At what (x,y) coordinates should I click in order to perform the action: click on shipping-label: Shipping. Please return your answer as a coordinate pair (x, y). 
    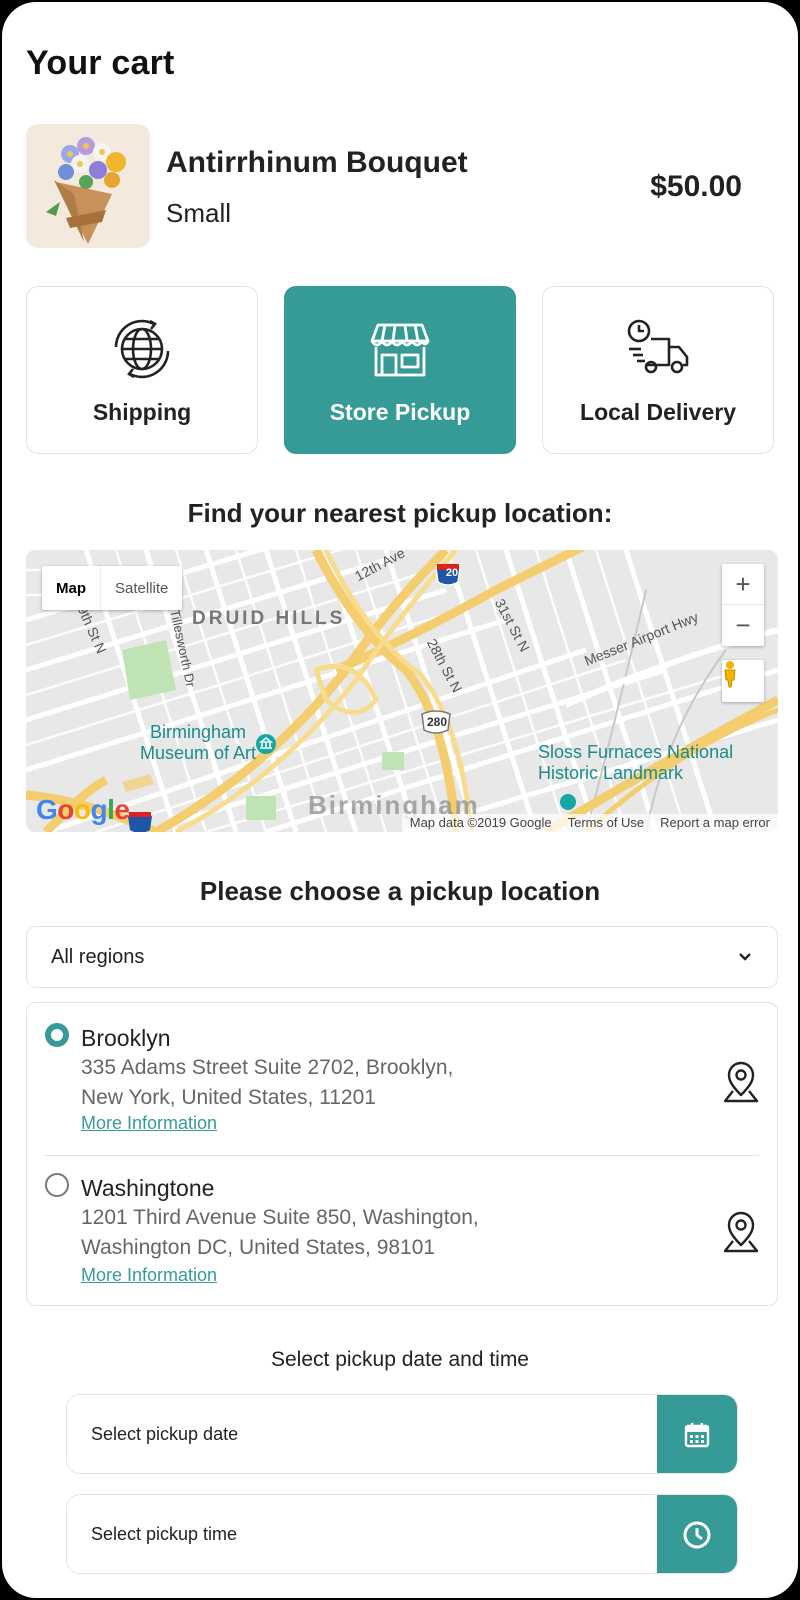
    Looking at the image, I should click on (142, 412).